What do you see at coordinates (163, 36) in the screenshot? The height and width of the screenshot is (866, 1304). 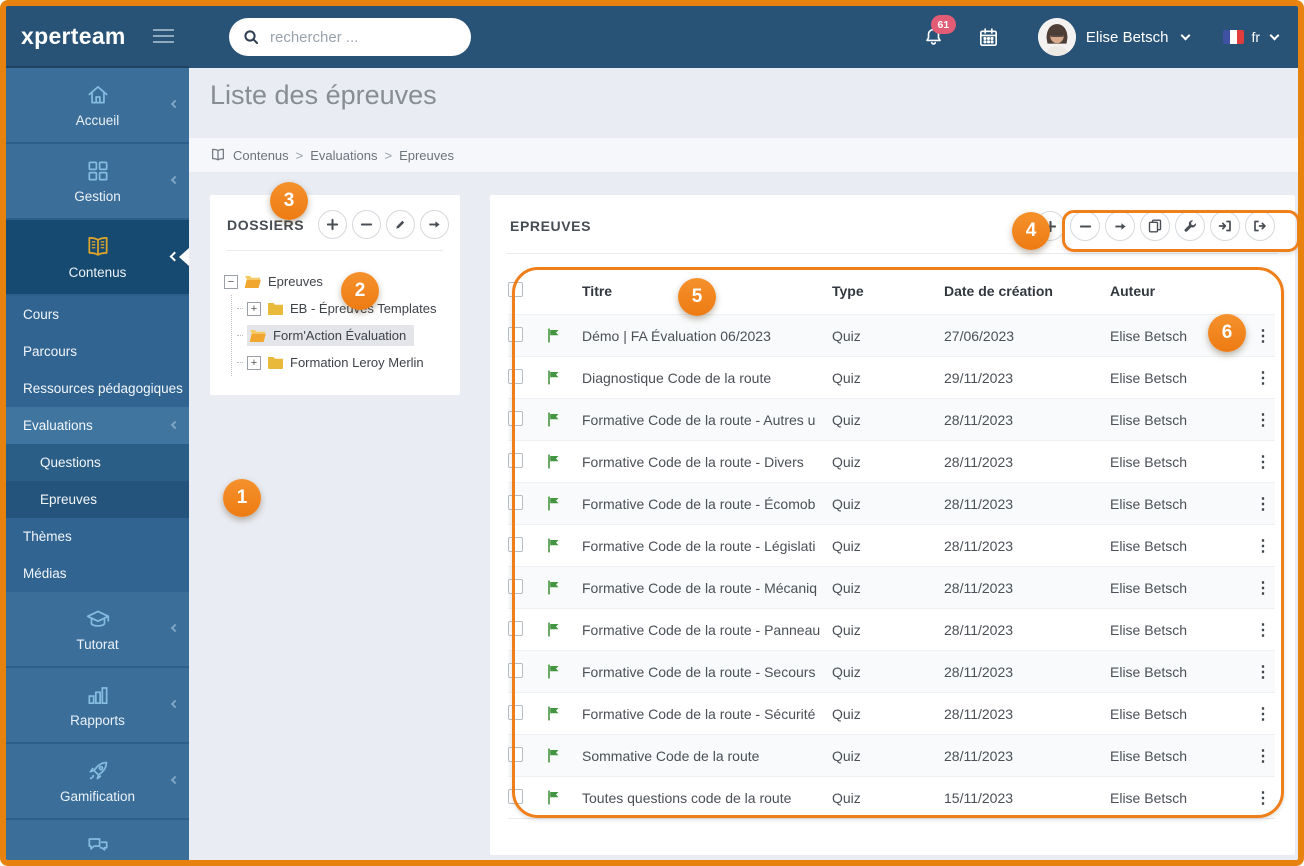 I see `hamburger-menu-icon` at bounding box center [163, 36].